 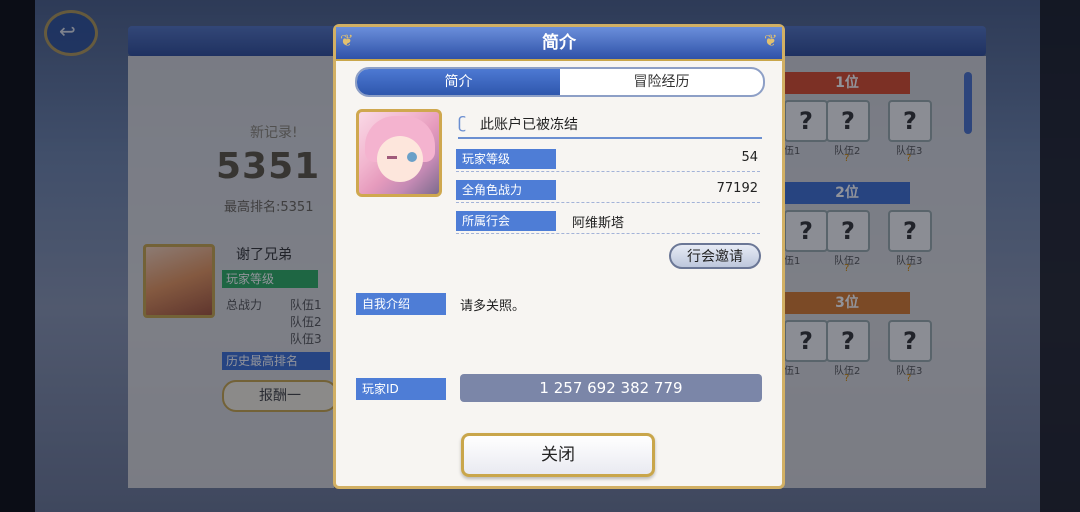 I want to click on dialog-title: 简介, so click(x=559, y=43).